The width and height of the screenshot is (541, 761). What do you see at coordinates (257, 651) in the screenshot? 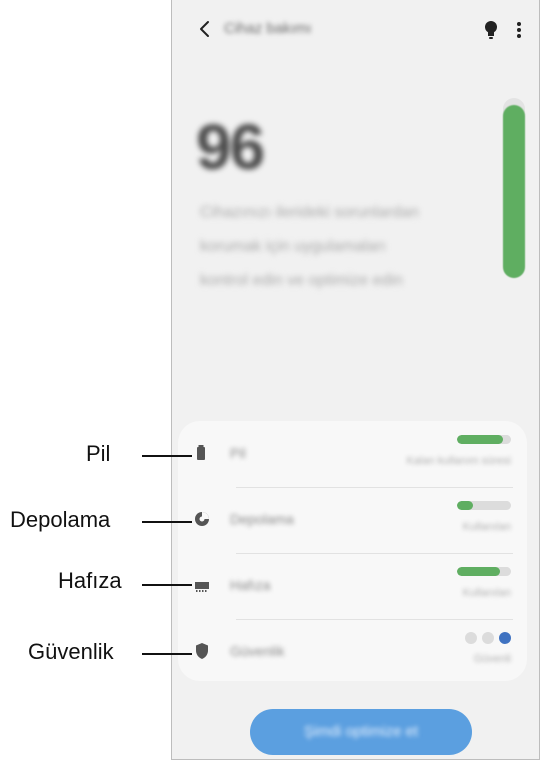
I see `item-label: Güvenlik` at bounding box center [257, 651].